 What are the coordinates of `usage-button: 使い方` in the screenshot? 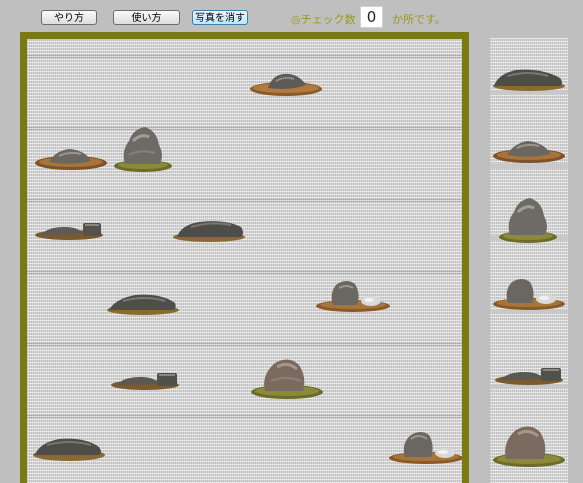 It's located at (146, 17).